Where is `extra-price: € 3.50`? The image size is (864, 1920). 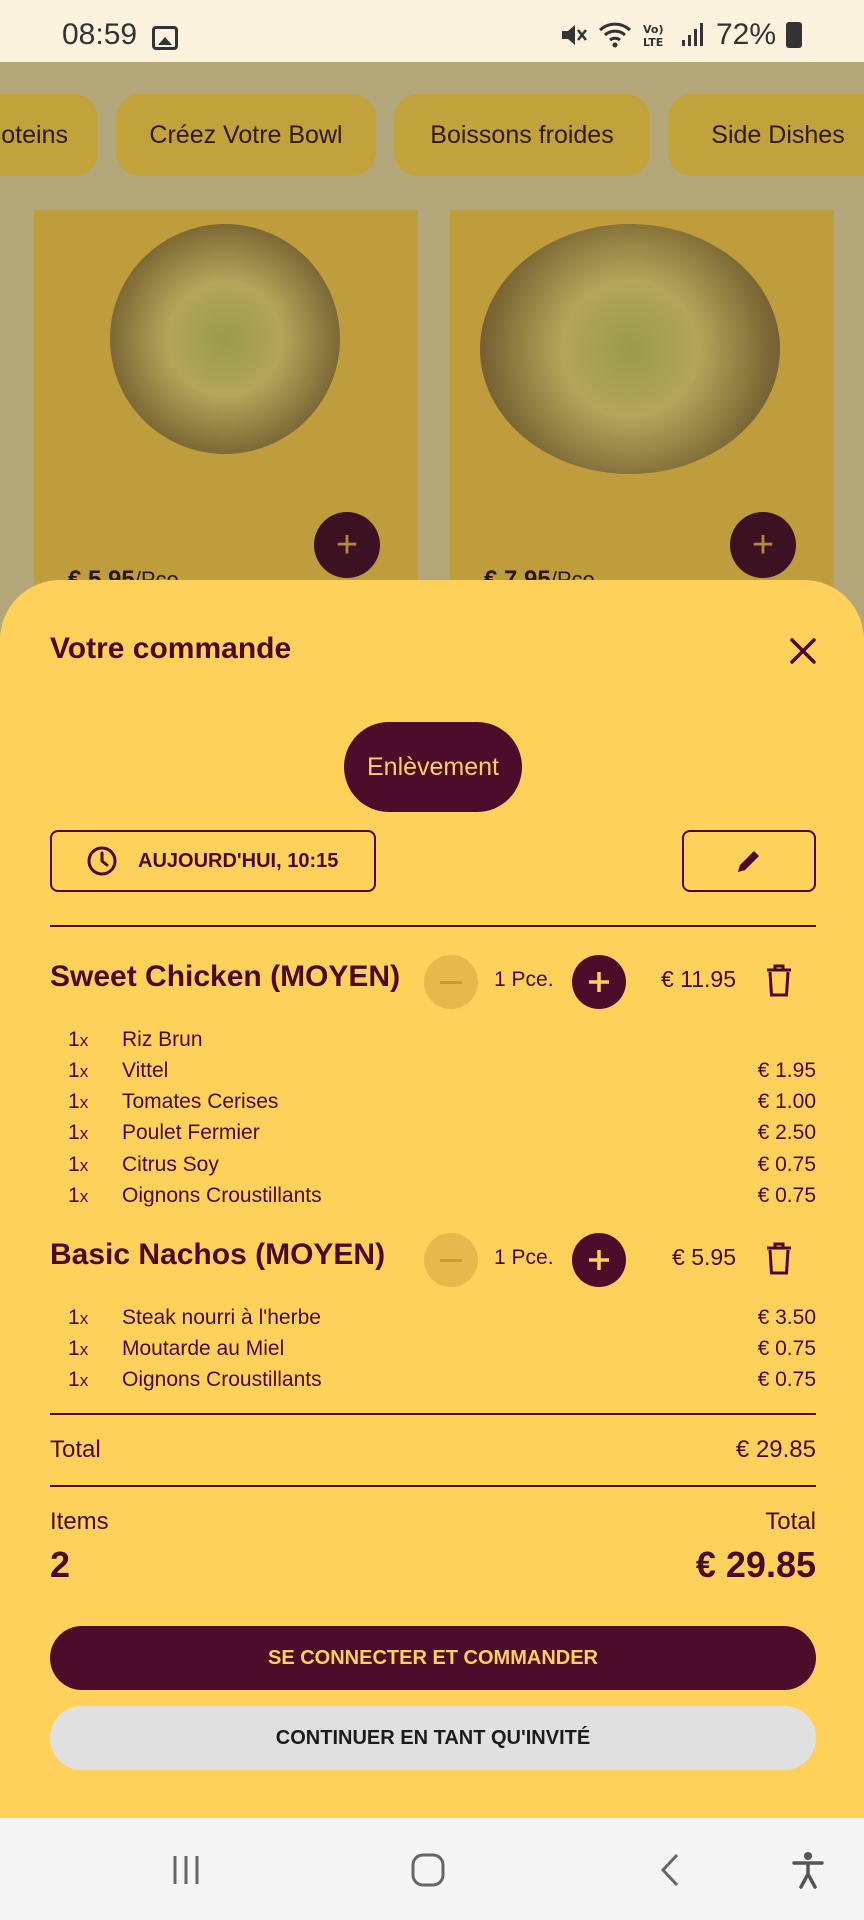 extra-price: € 3.50 is located at coordinates (786, 1317).